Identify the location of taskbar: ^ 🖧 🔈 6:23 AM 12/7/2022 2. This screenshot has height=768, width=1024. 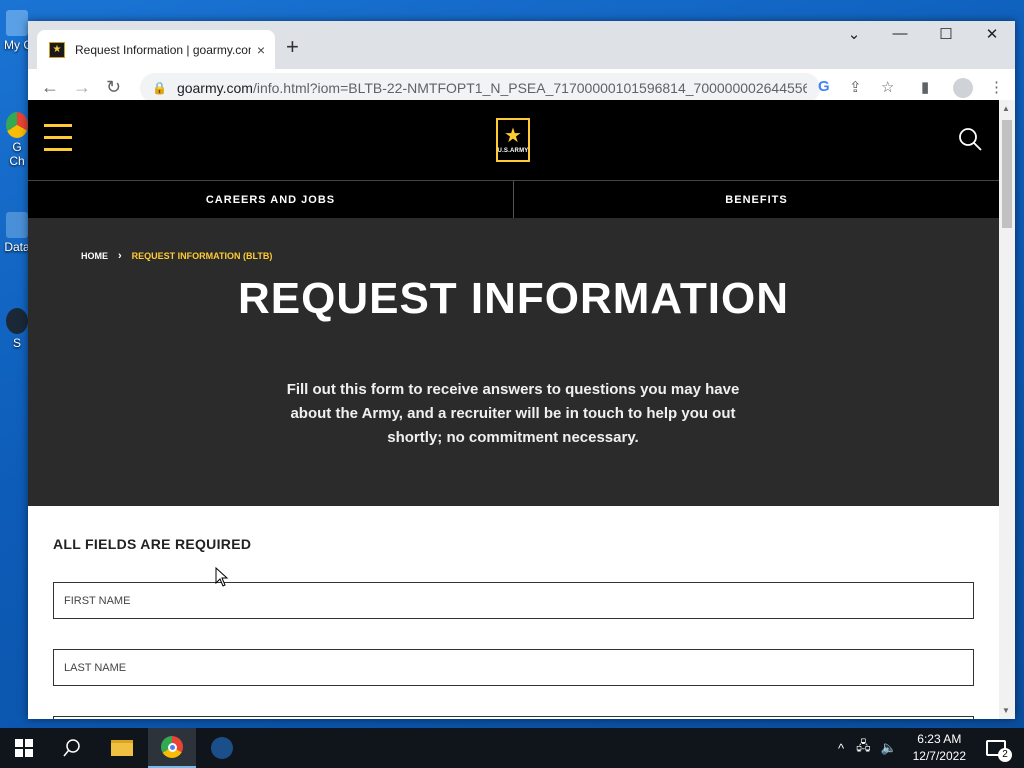
(512, 748).